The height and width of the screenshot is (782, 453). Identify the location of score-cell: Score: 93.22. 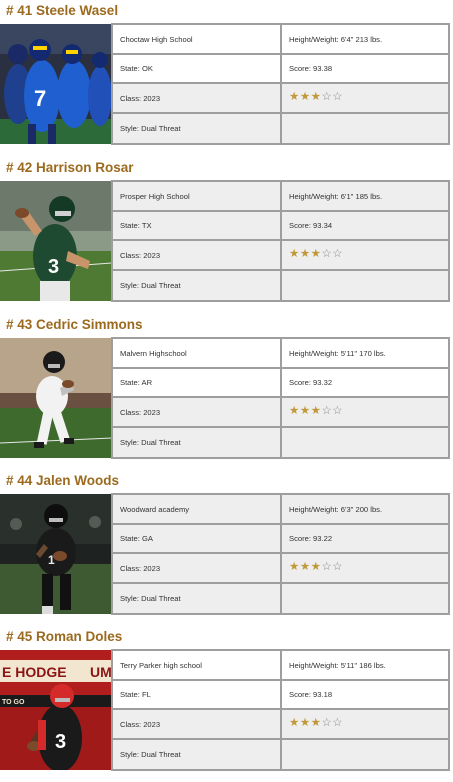
(366, 539).